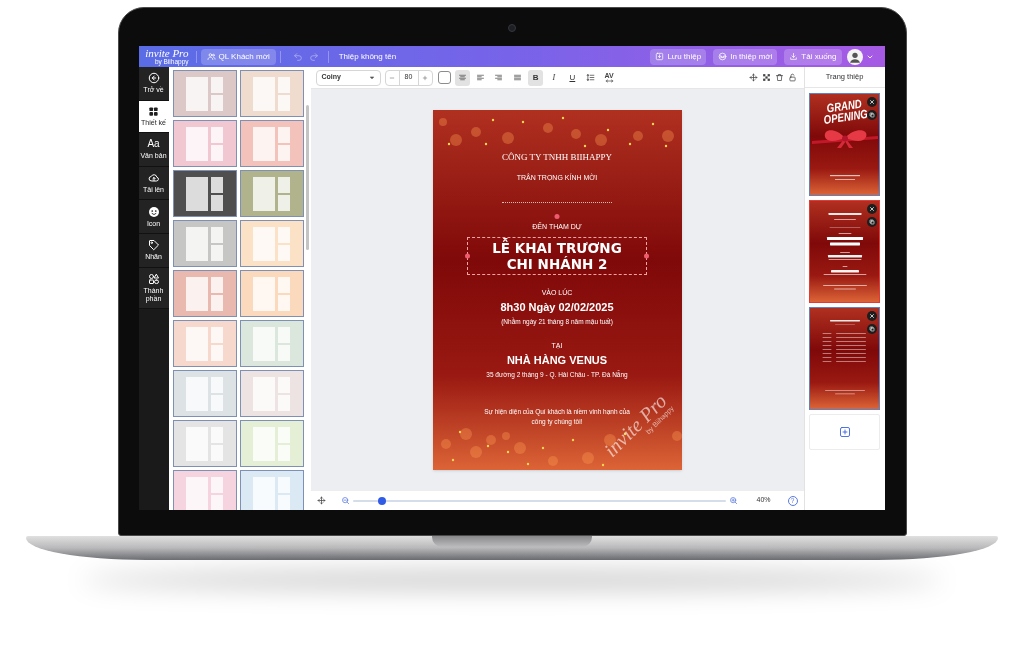 The width and height of the screenshot is (1024, 650). Describe the element at coordinates (554, 77) in the screenshot. I see `italic-button: I` at that location.